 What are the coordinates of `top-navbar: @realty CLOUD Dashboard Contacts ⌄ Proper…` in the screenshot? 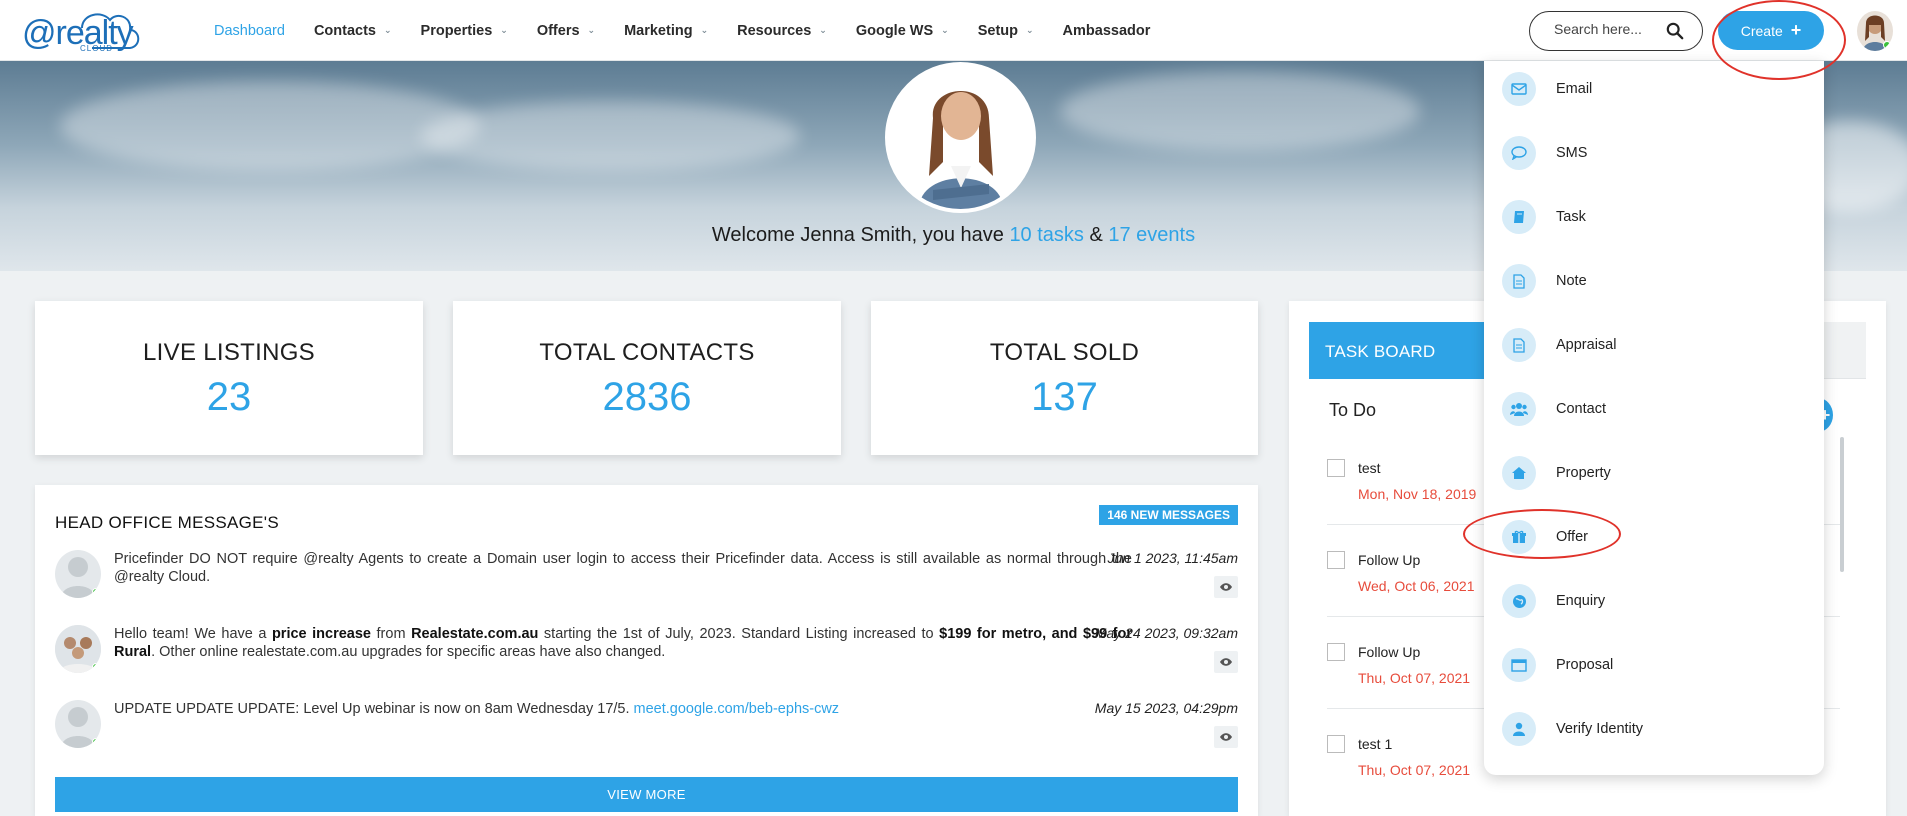 It's located at (953, 30).